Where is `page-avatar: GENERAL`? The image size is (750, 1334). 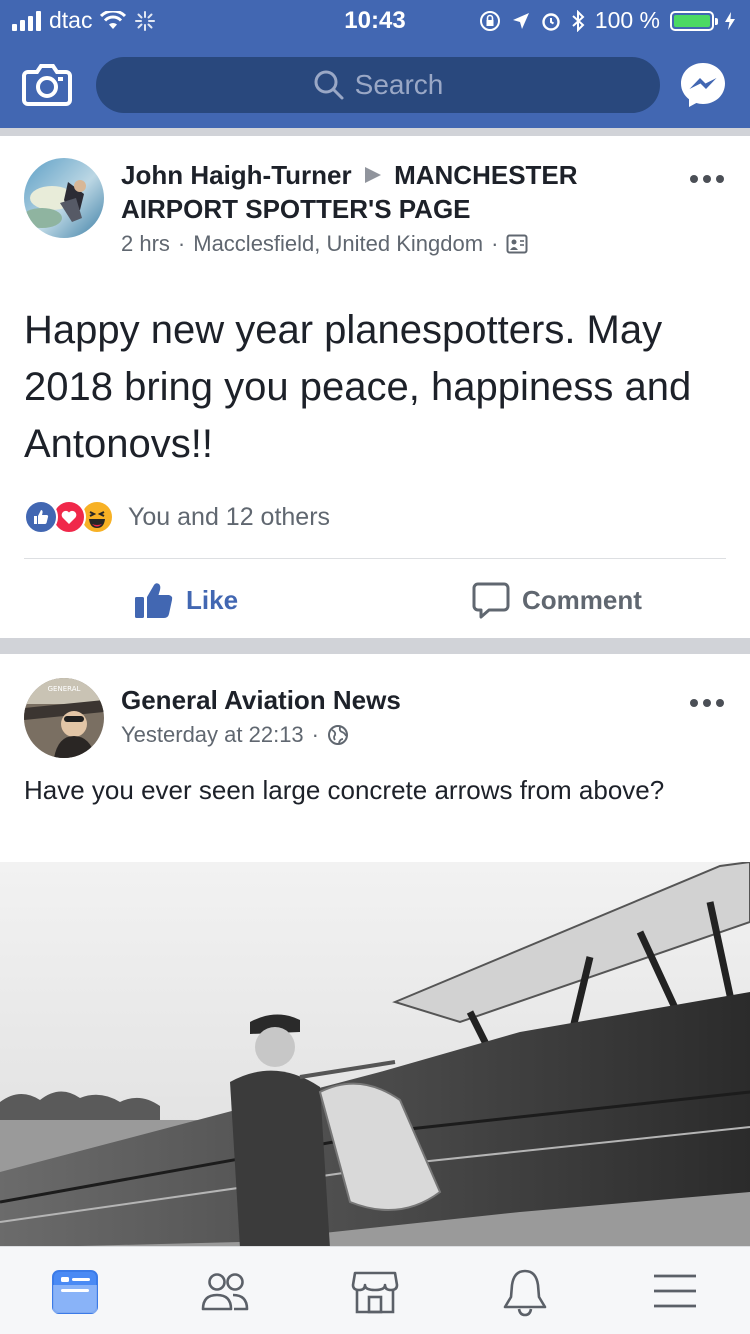 page-avatar: GENERAL is located at coordinates (64, 718).